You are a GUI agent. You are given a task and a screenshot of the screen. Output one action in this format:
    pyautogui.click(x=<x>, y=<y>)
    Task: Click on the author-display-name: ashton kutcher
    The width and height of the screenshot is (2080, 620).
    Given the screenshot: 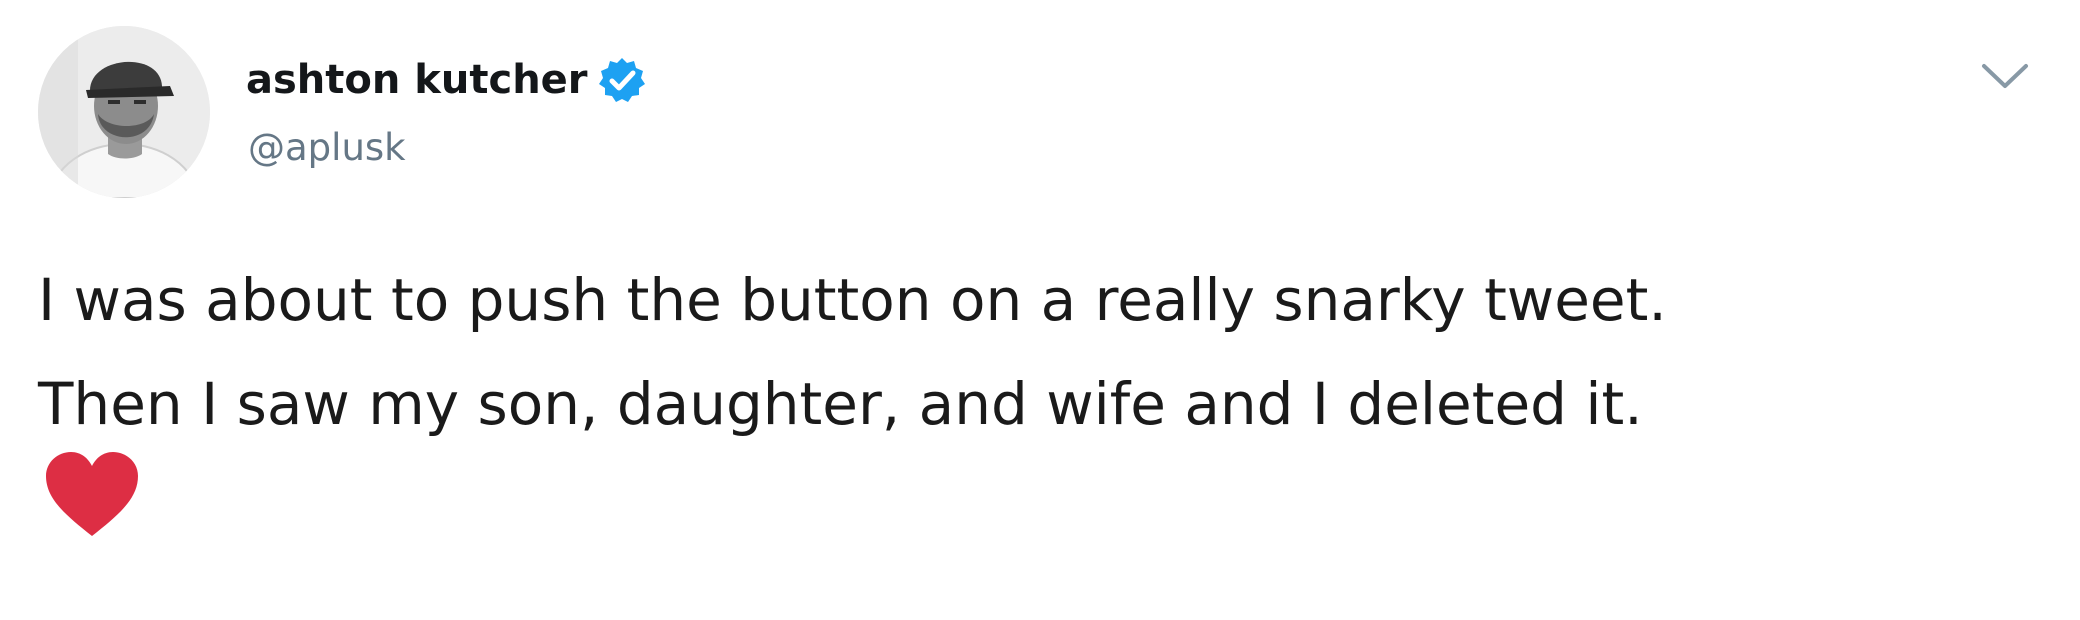 What is the action you would take?
    pyautogui.click(x=417, y=80)
    